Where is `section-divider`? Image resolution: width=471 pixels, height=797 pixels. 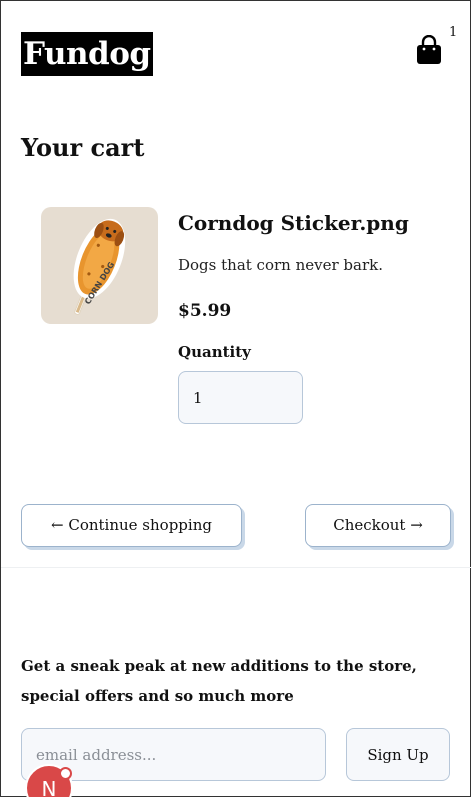
section-divider is located at coordinates (236, 567).